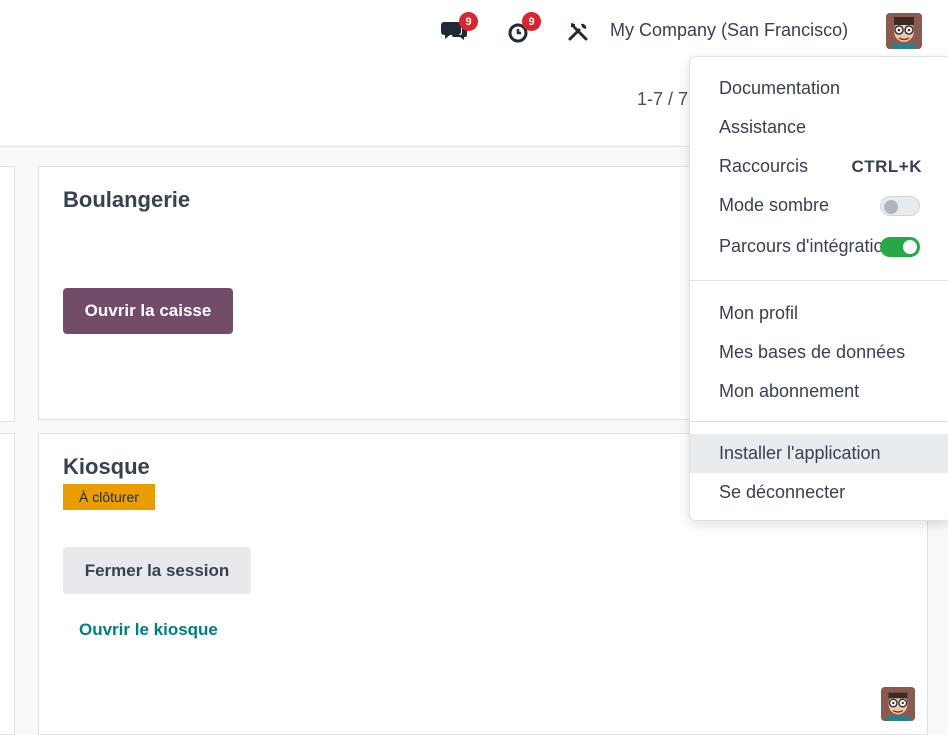 This screenshot has height=735, width=948. Describe the element at coordinates (819, 166) in the screenshot. I see `menu-item-shortcuts: Raccourcis CTRL+K` at that location.